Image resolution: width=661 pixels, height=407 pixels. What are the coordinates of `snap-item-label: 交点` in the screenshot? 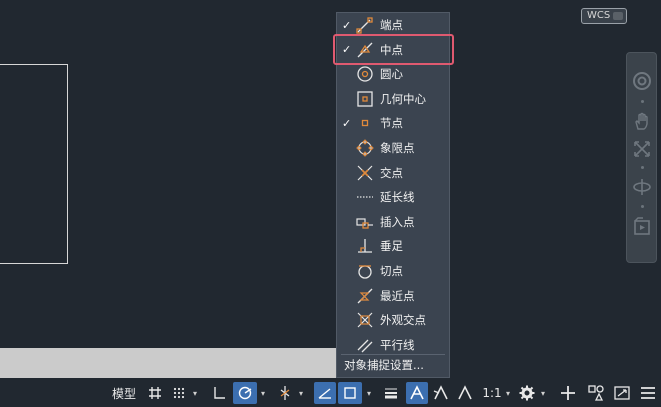 It's located at (391, 172).